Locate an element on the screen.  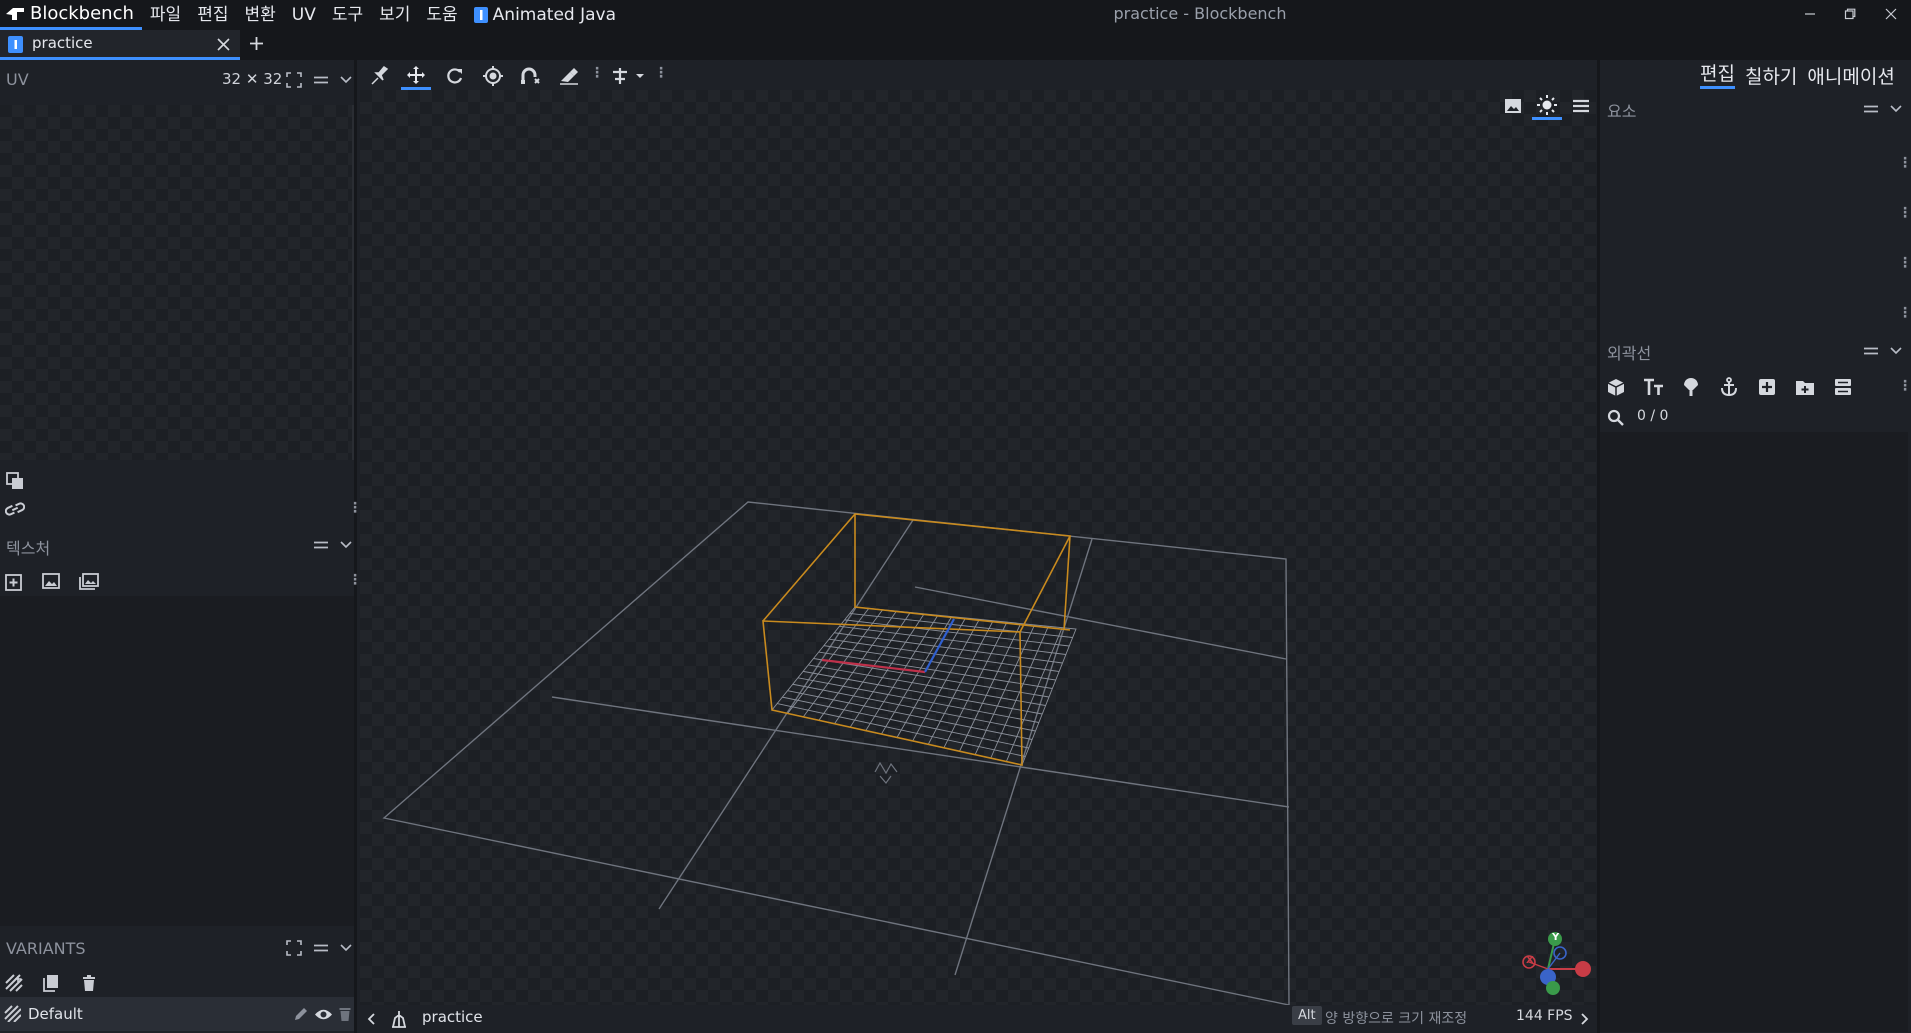
toolbar-more: ⋮ is located at coordinates (661, 73).